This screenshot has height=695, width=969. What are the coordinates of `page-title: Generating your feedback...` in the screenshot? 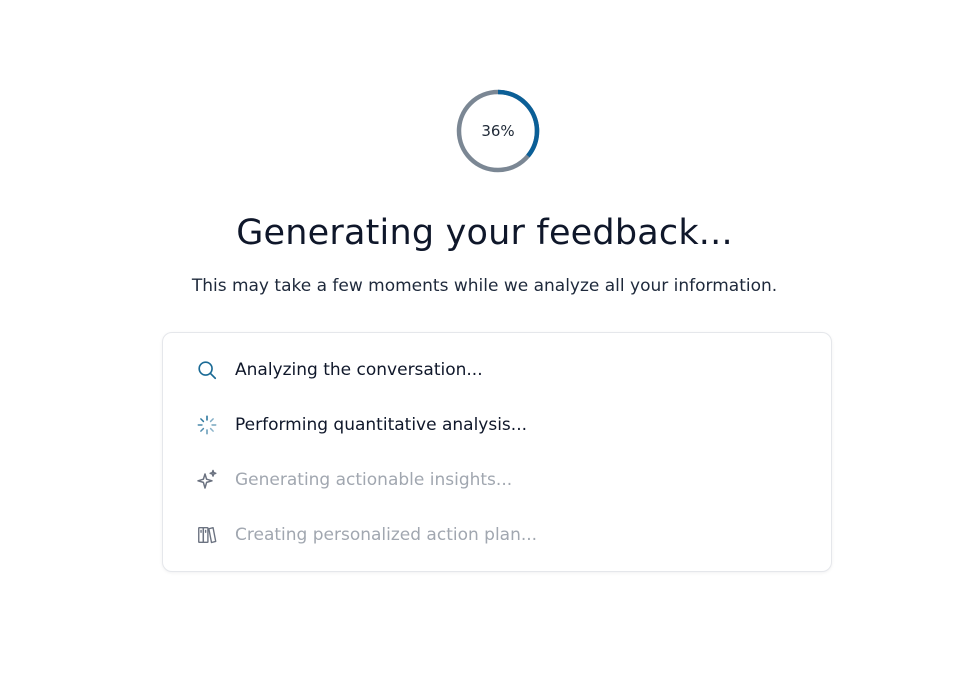 It's located at (484, 233).